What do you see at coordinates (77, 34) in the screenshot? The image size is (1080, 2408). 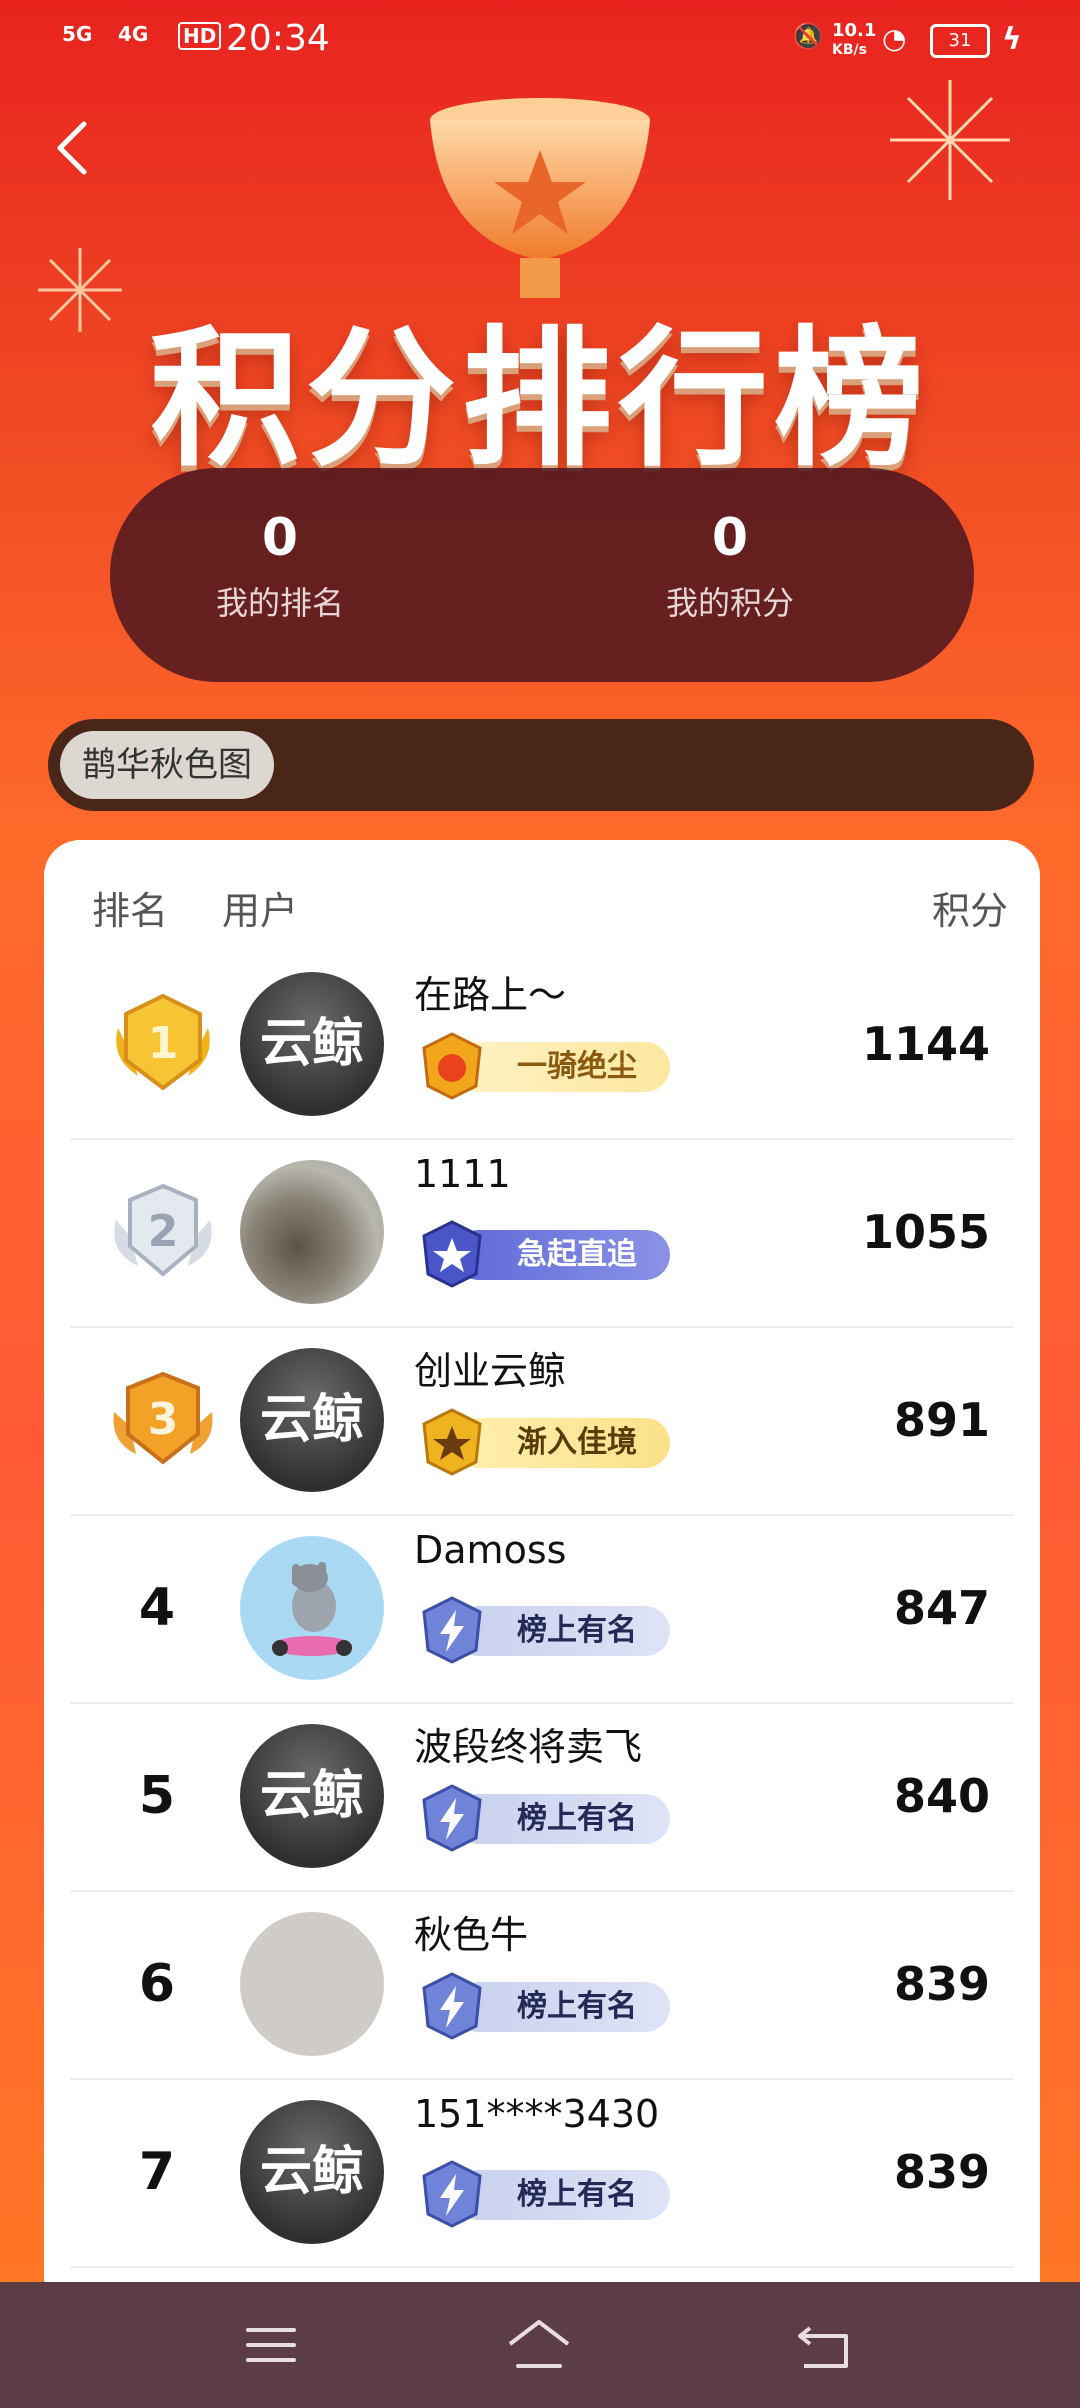 I see `signal-5g-icon: 5G` at bounding box center [77, 34].